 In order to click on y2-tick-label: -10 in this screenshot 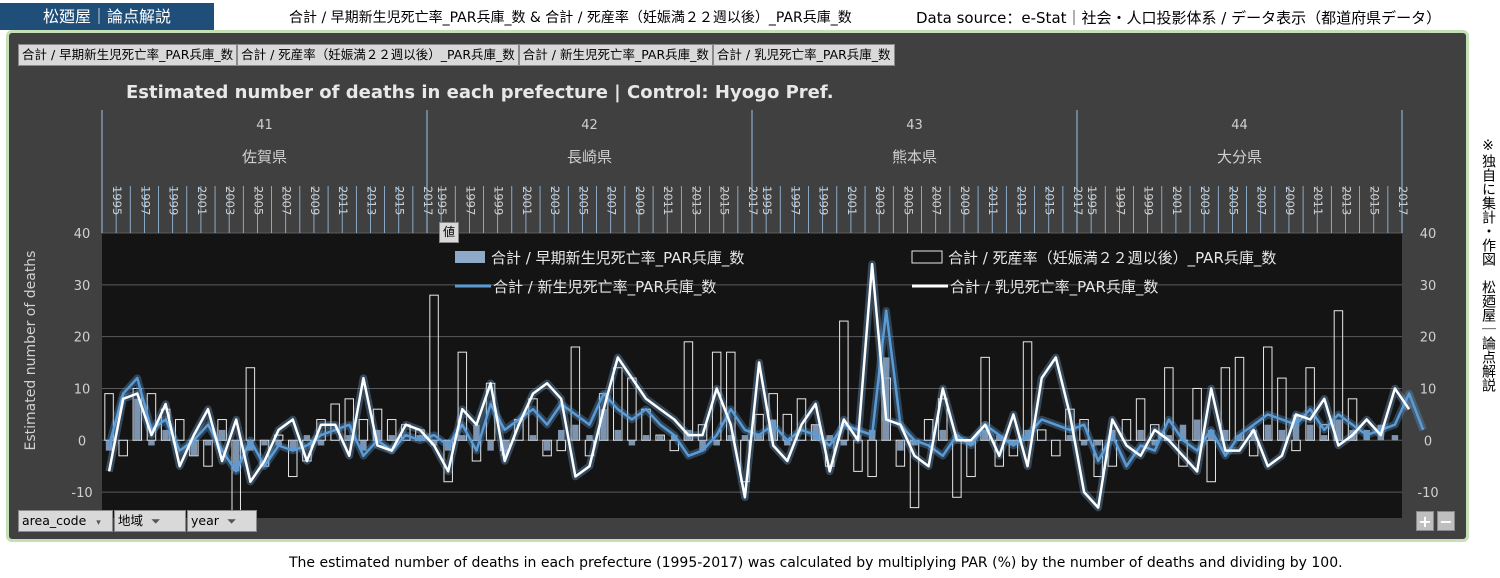, I will do `click(1427, 493)`.